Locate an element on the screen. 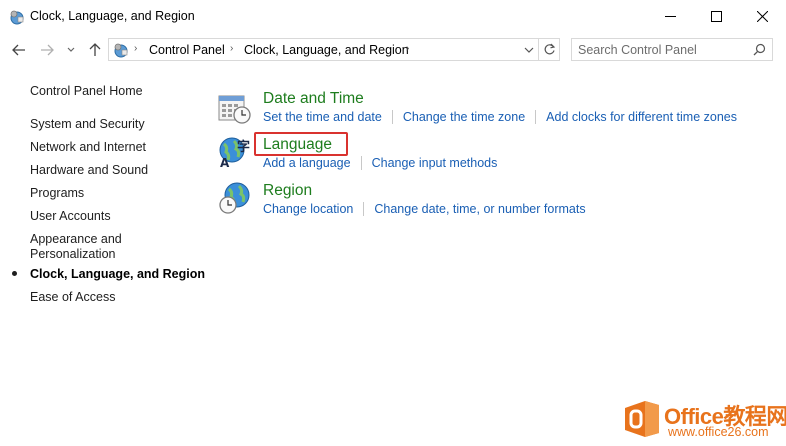  sidebar-item-programs: Programs is located at coordinates (57, 193).